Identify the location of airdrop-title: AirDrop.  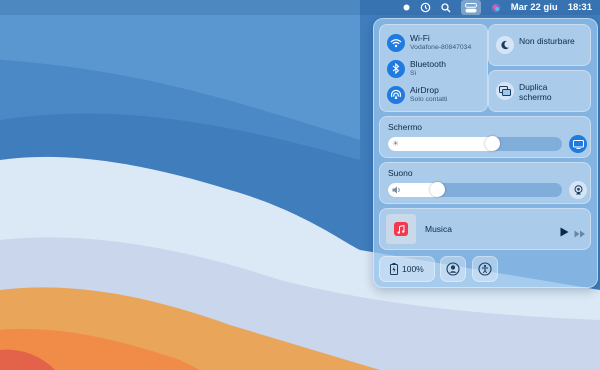
(424, 90).